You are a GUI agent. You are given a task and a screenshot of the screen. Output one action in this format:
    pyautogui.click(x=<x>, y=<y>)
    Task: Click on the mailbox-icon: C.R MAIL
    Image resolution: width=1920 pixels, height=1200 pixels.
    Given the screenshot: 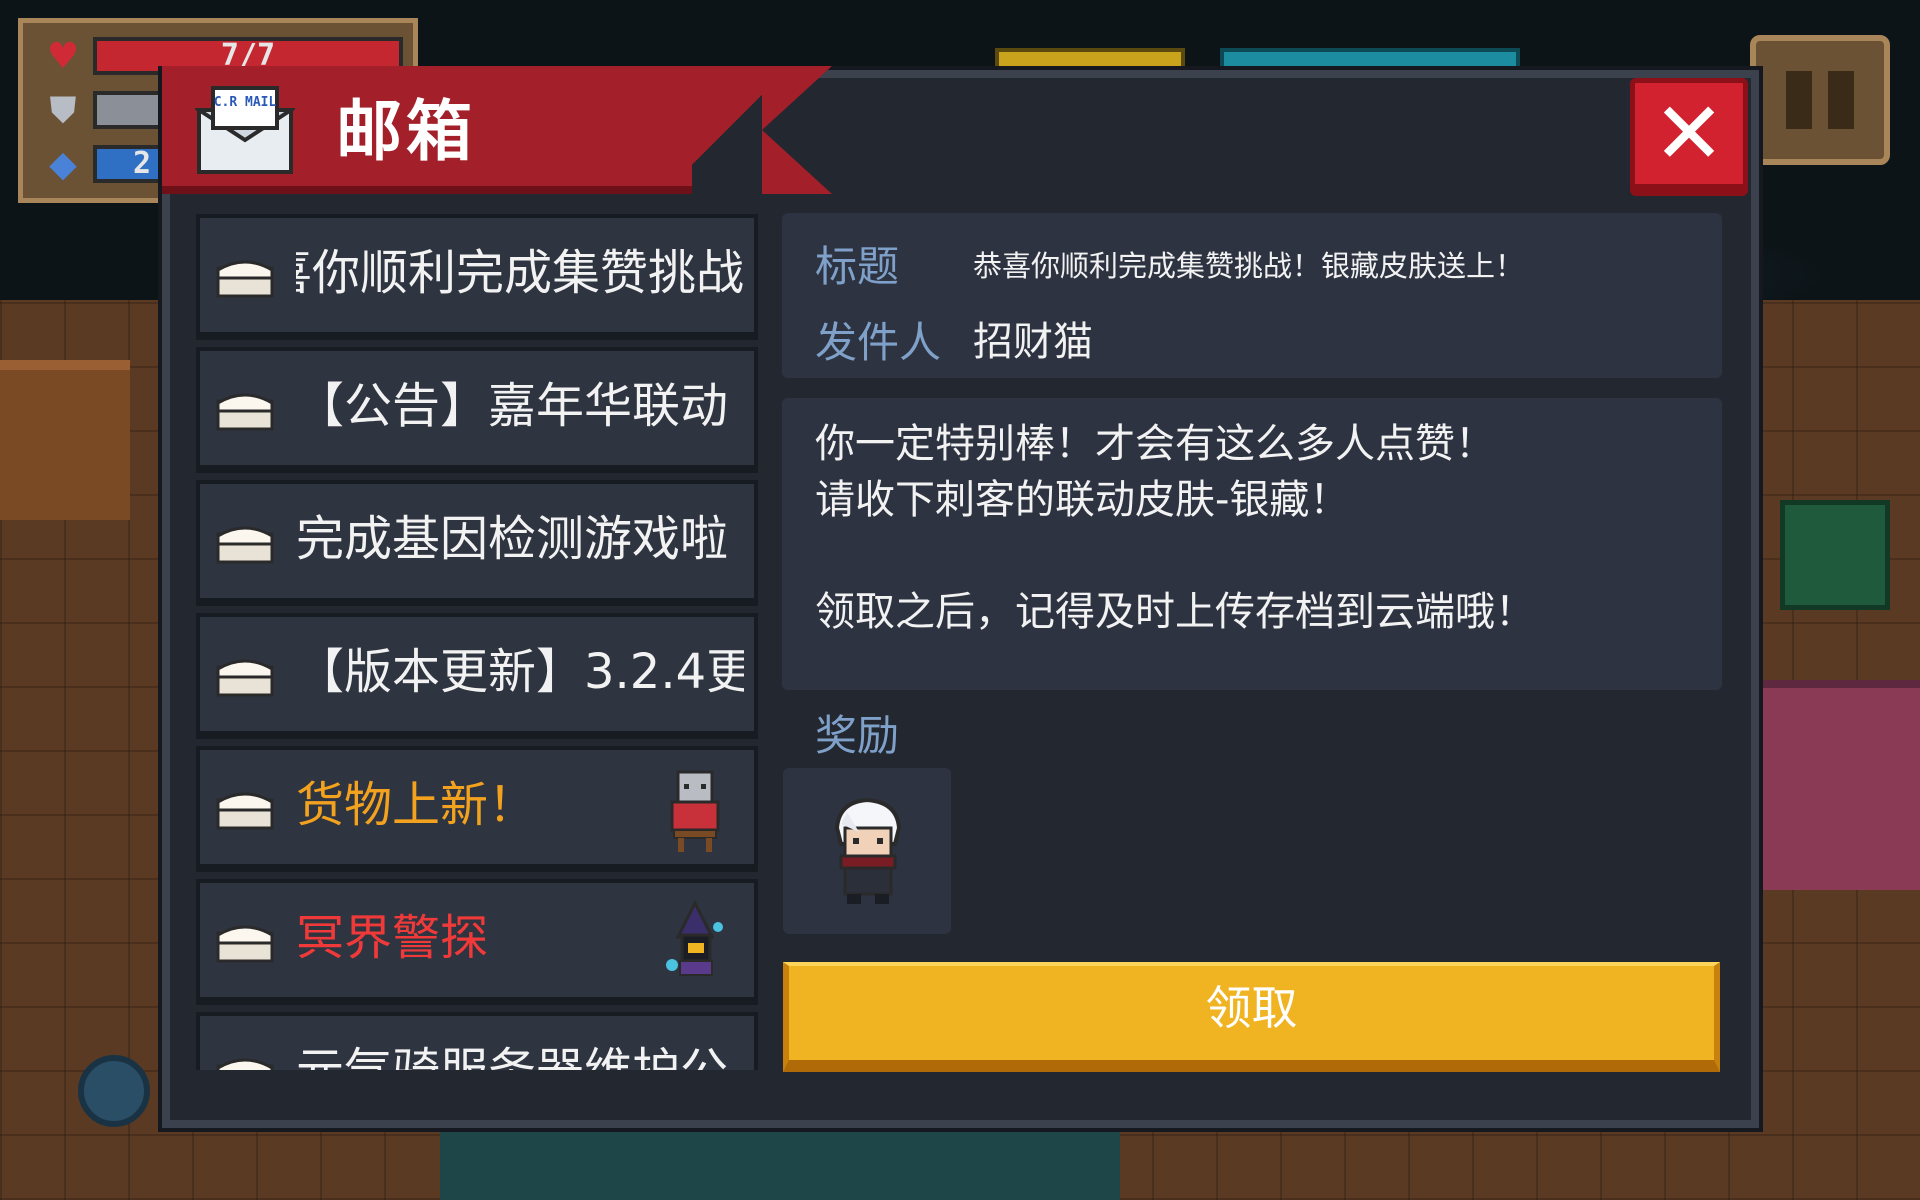 What is the action you would take?
    pyautogui.click(x=245, y=130)
    